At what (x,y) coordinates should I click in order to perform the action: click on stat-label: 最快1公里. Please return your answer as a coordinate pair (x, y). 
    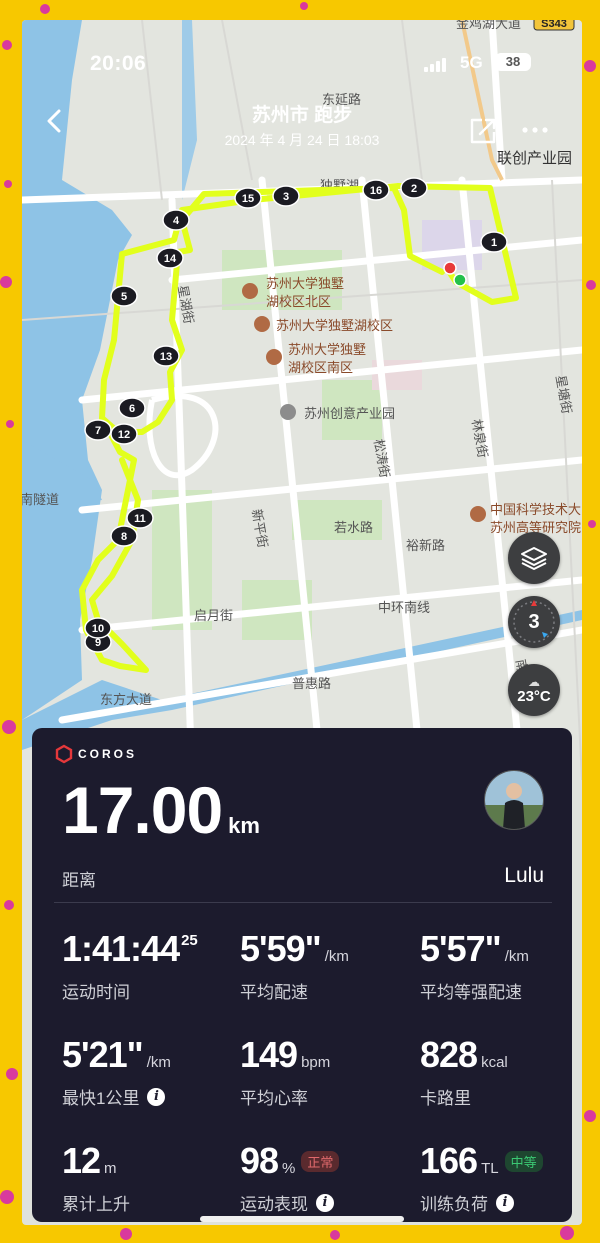
    Looking at the image, I should click on (101, 1098).